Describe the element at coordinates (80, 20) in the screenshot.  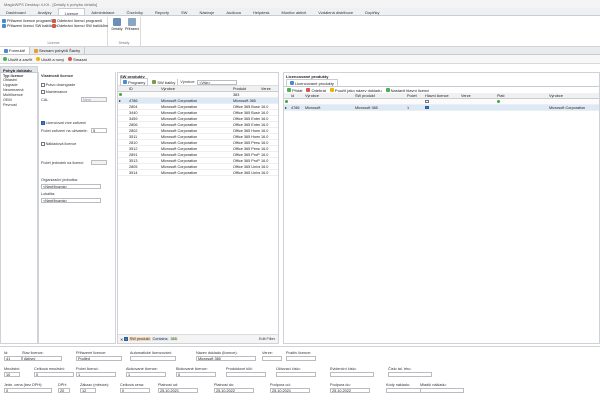
I see `remove-license-programs-button: Odebrání licencí programů` at that location.